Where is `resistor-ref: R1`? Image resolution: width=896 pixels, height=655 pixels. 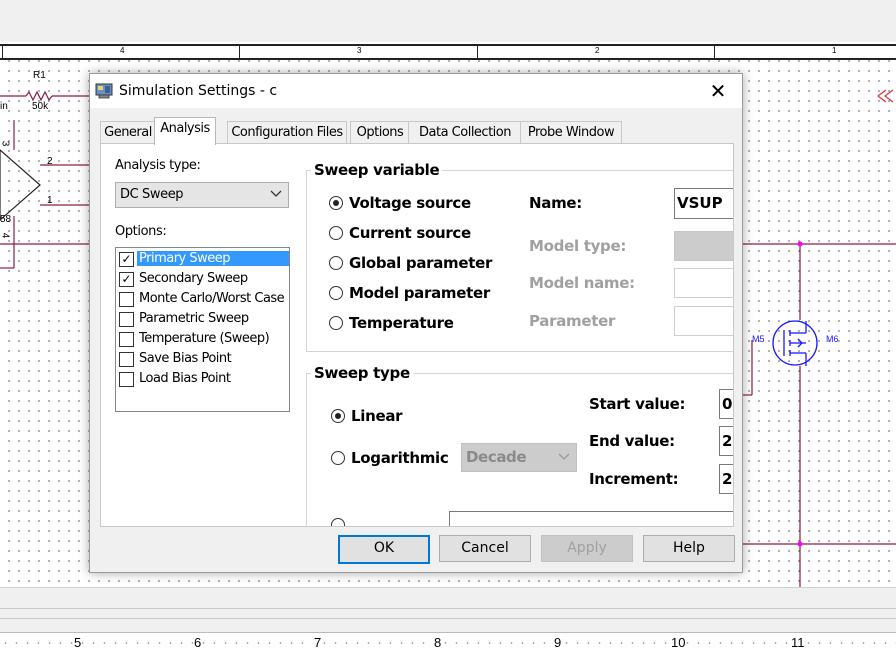 resistor-ref: R1 is located at coordinates (39, 75).